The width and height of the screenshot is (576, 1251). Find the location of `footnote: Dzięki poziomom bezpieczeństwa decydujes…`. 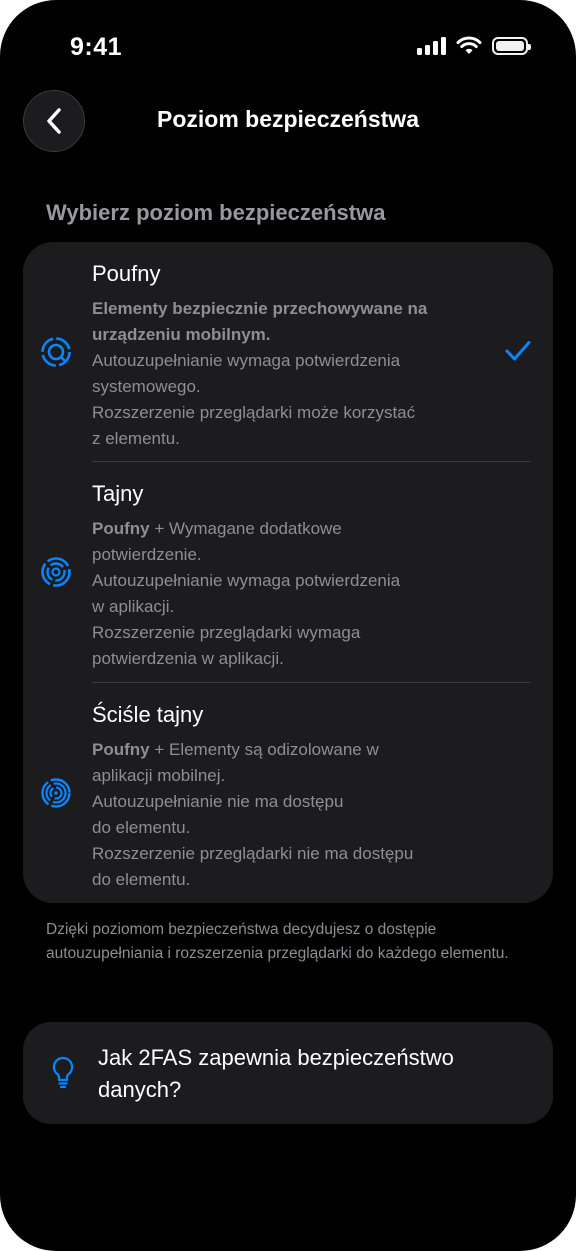

footnote: Dzięki poziomom bezpieczeństwa decydujes… is located at coordinates (277, 941).